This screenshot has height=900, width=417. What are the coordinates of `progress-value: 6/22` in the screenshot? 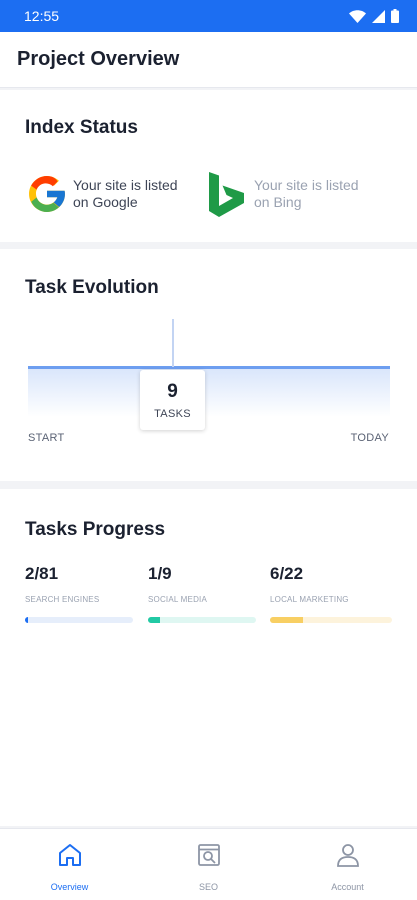 It's located at (287, 573).